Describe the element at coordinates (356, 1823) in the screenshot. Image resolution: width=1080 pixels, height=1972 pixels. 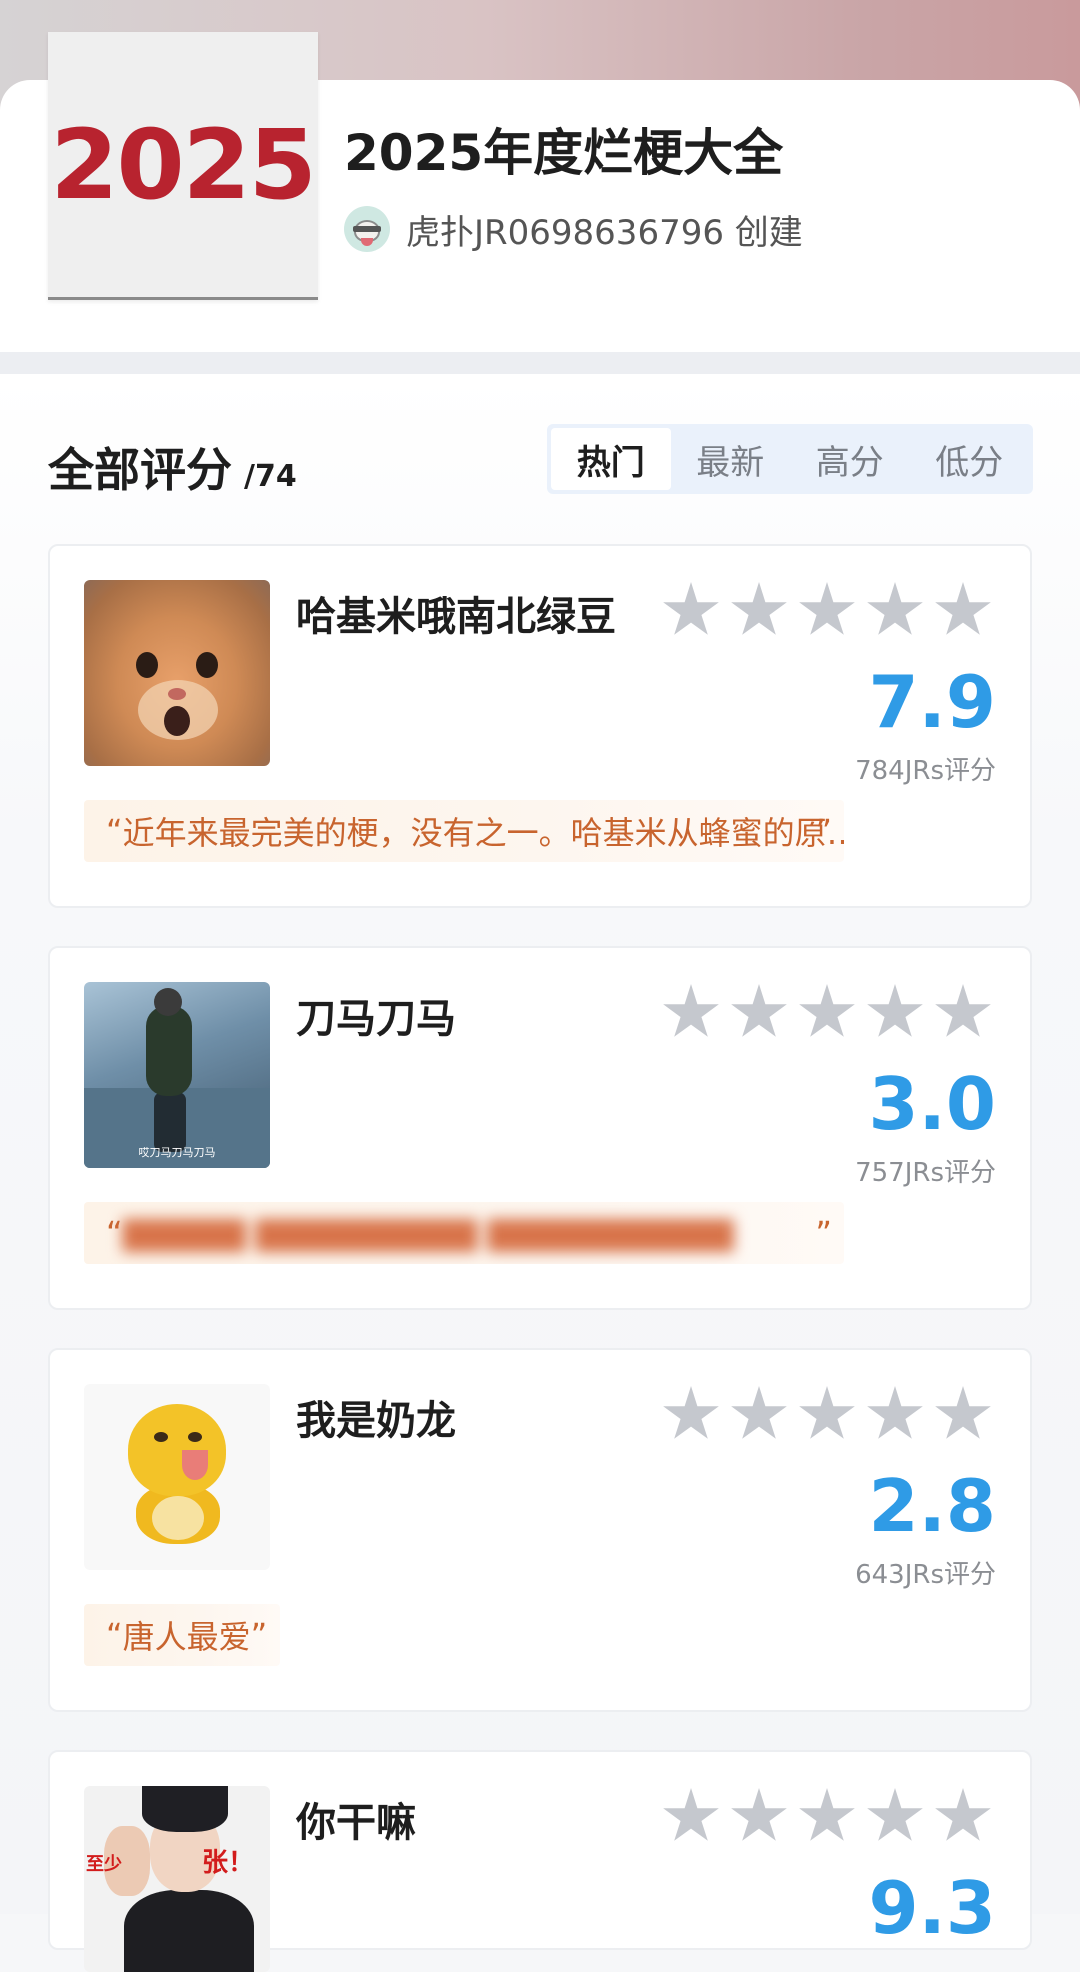
I see `card-title: 你干嘛` at that location.